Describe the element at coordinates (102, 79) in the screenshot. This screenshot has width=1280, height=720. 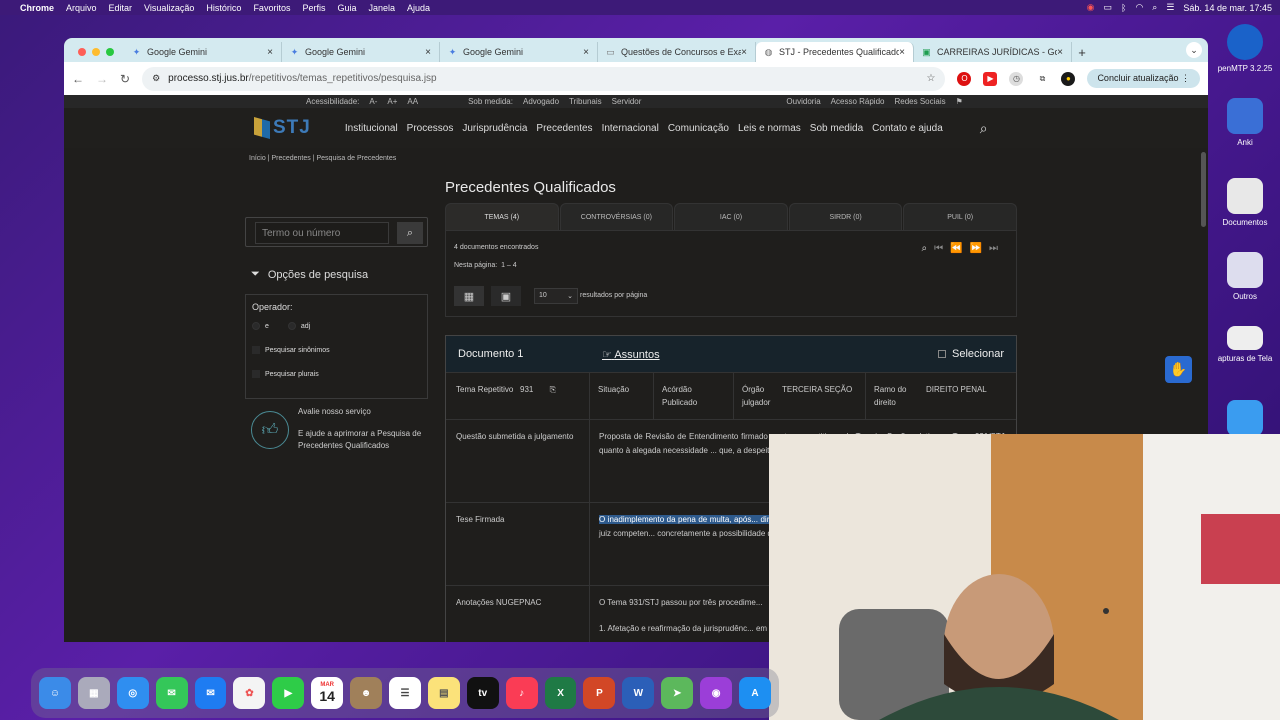
I see `forward-icon: →` at that location.